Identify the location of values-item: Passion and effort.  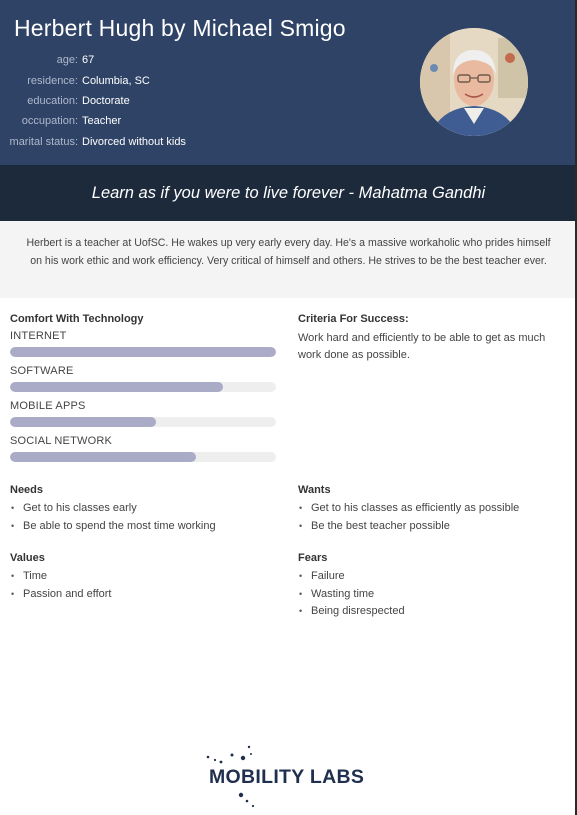
(60, 595).